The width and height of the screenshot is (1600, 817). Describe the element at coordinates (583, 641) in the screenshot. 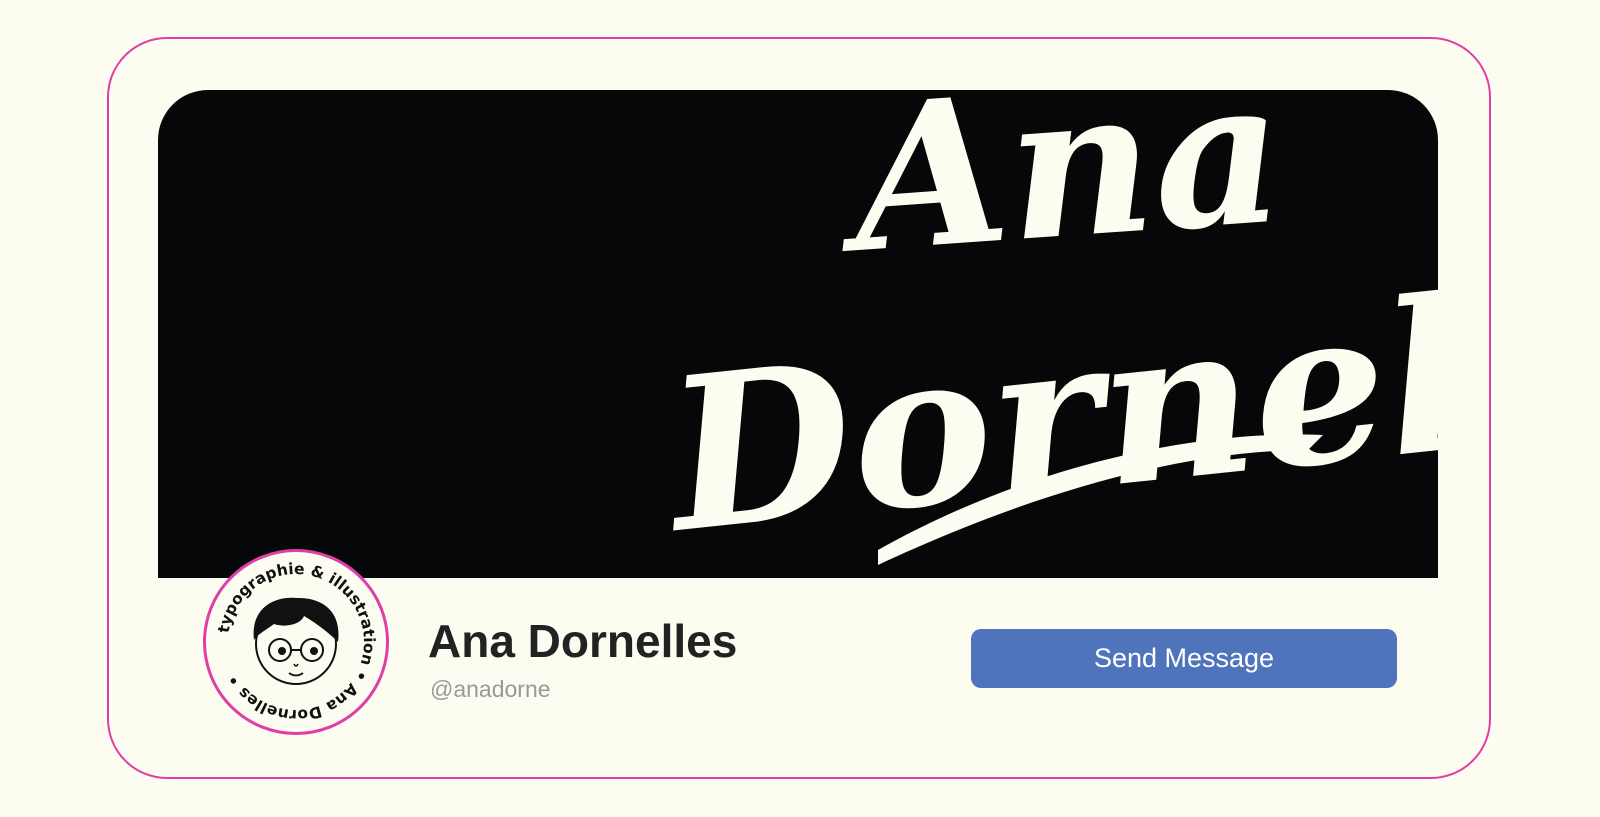

I see `profile-name: Ana Dornelles` at that location.